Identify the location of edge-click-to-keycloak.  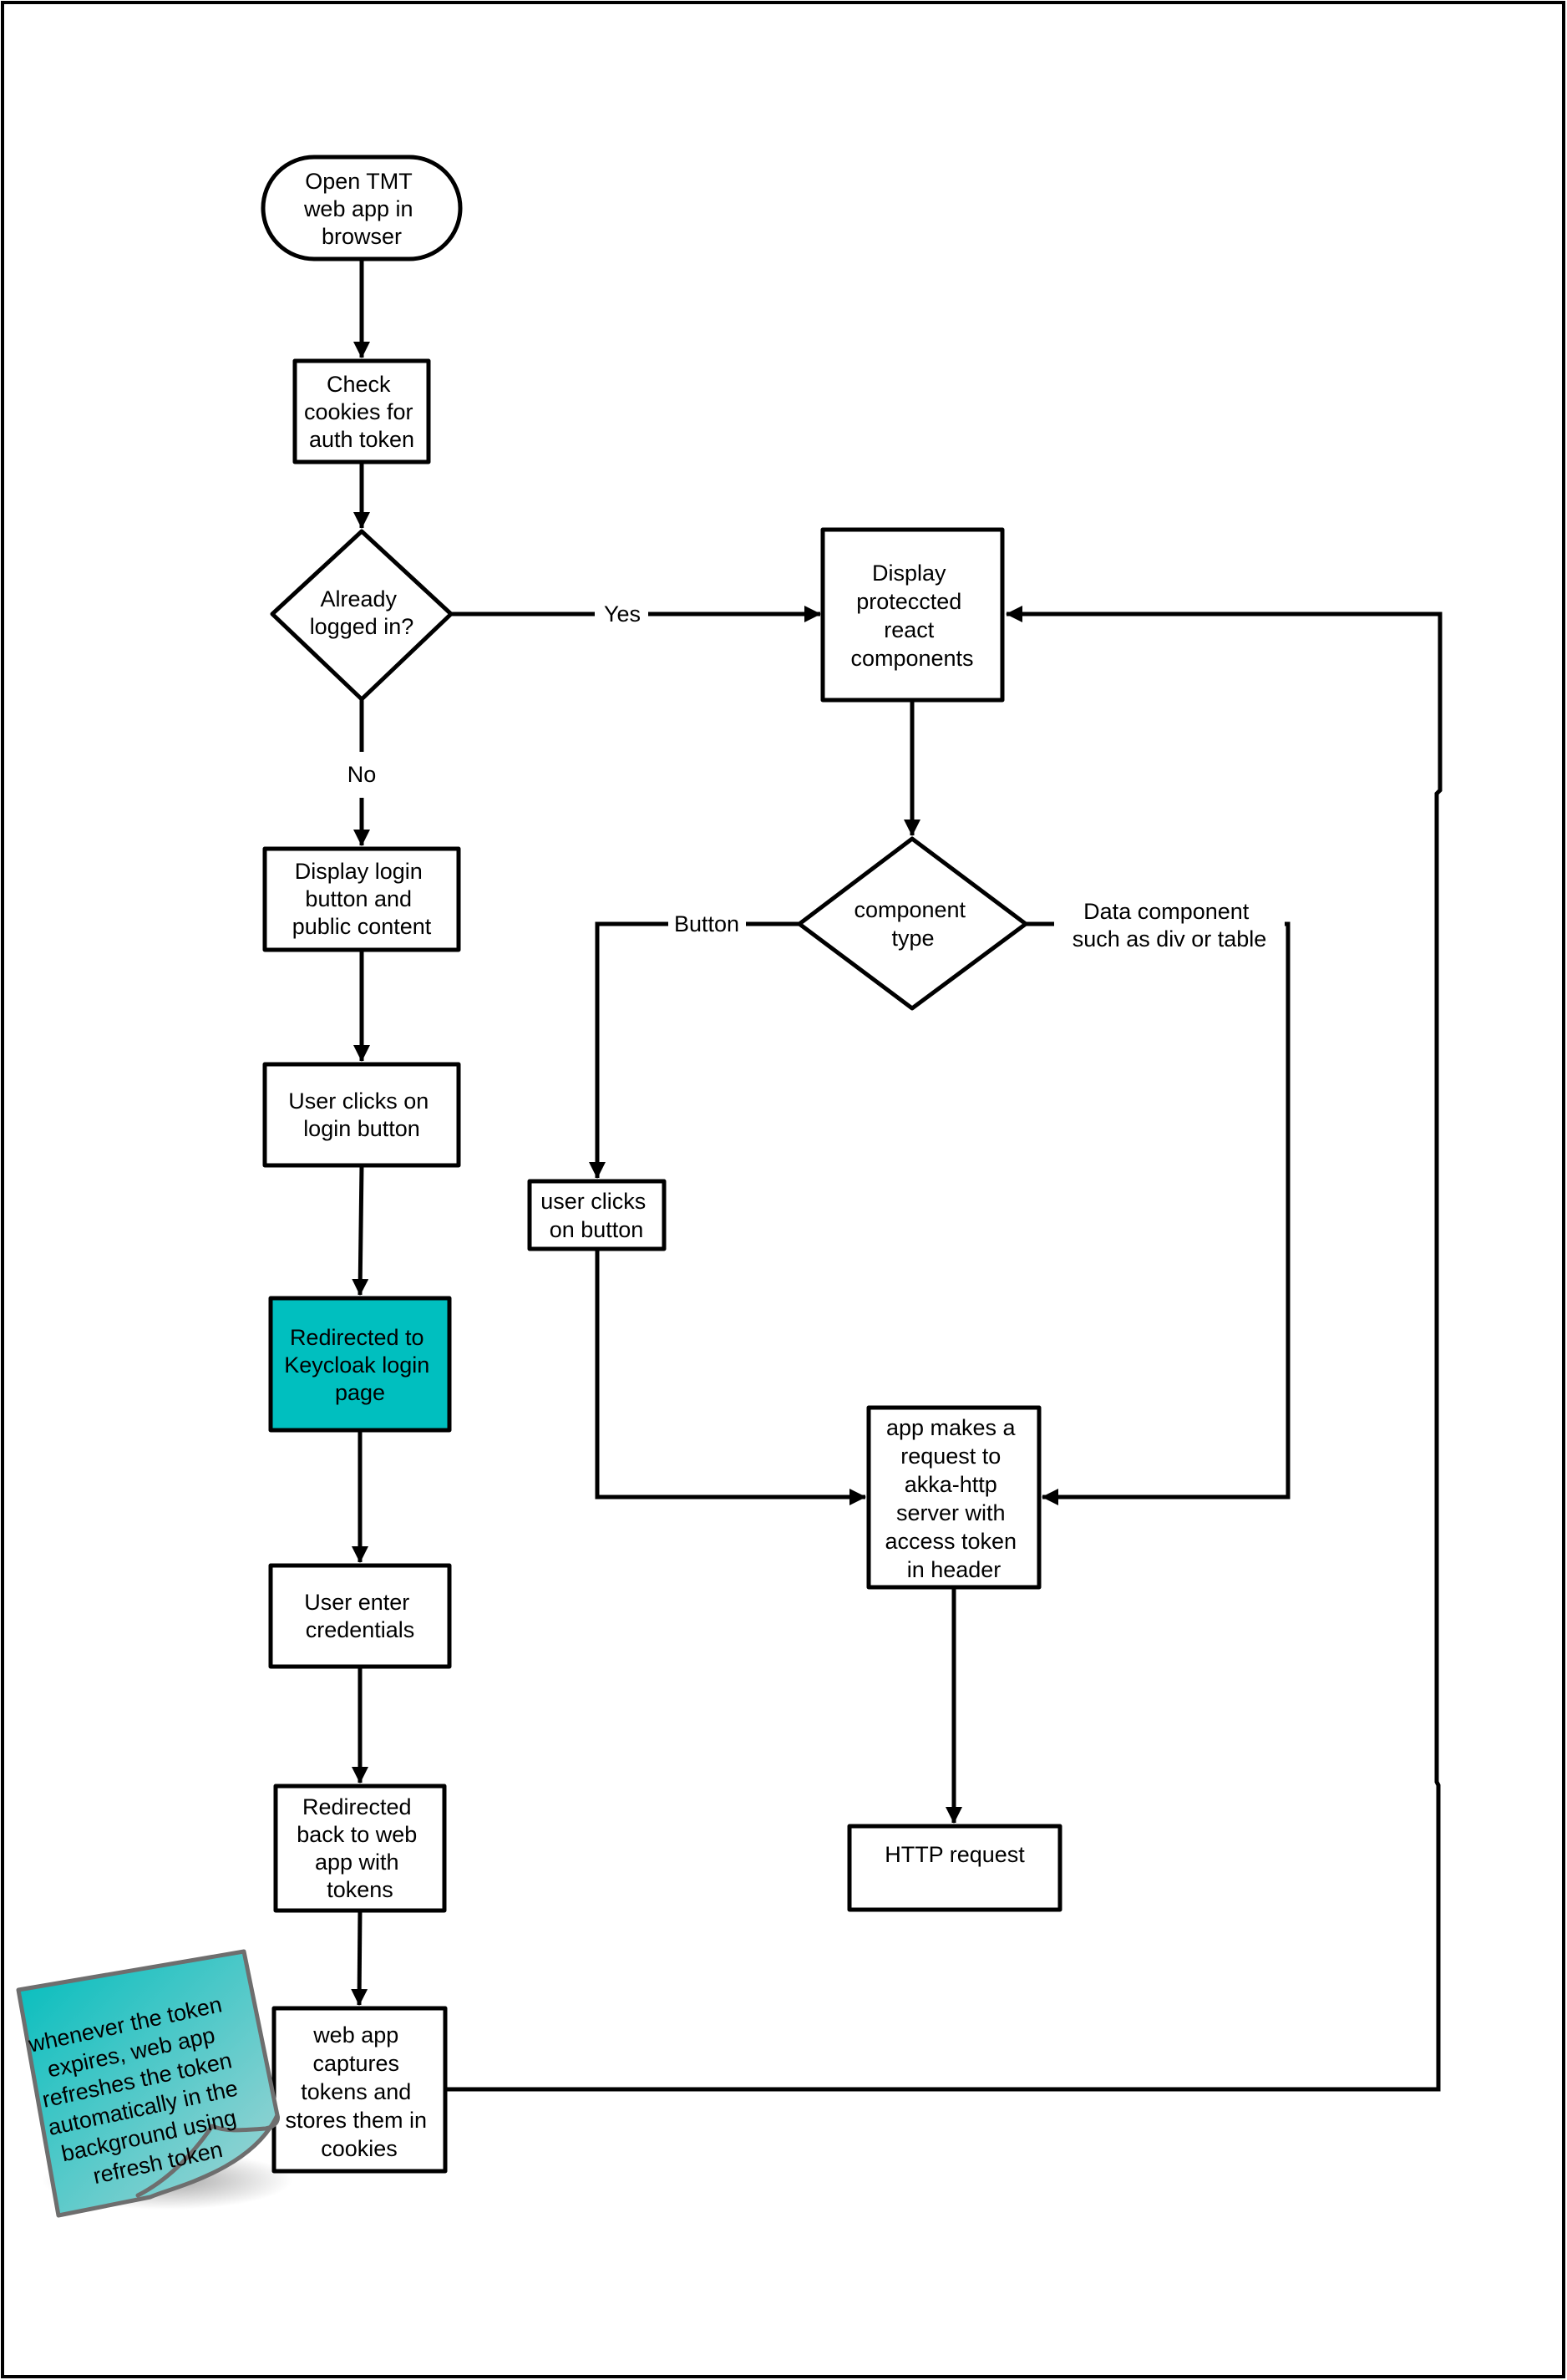
(360, 1230).